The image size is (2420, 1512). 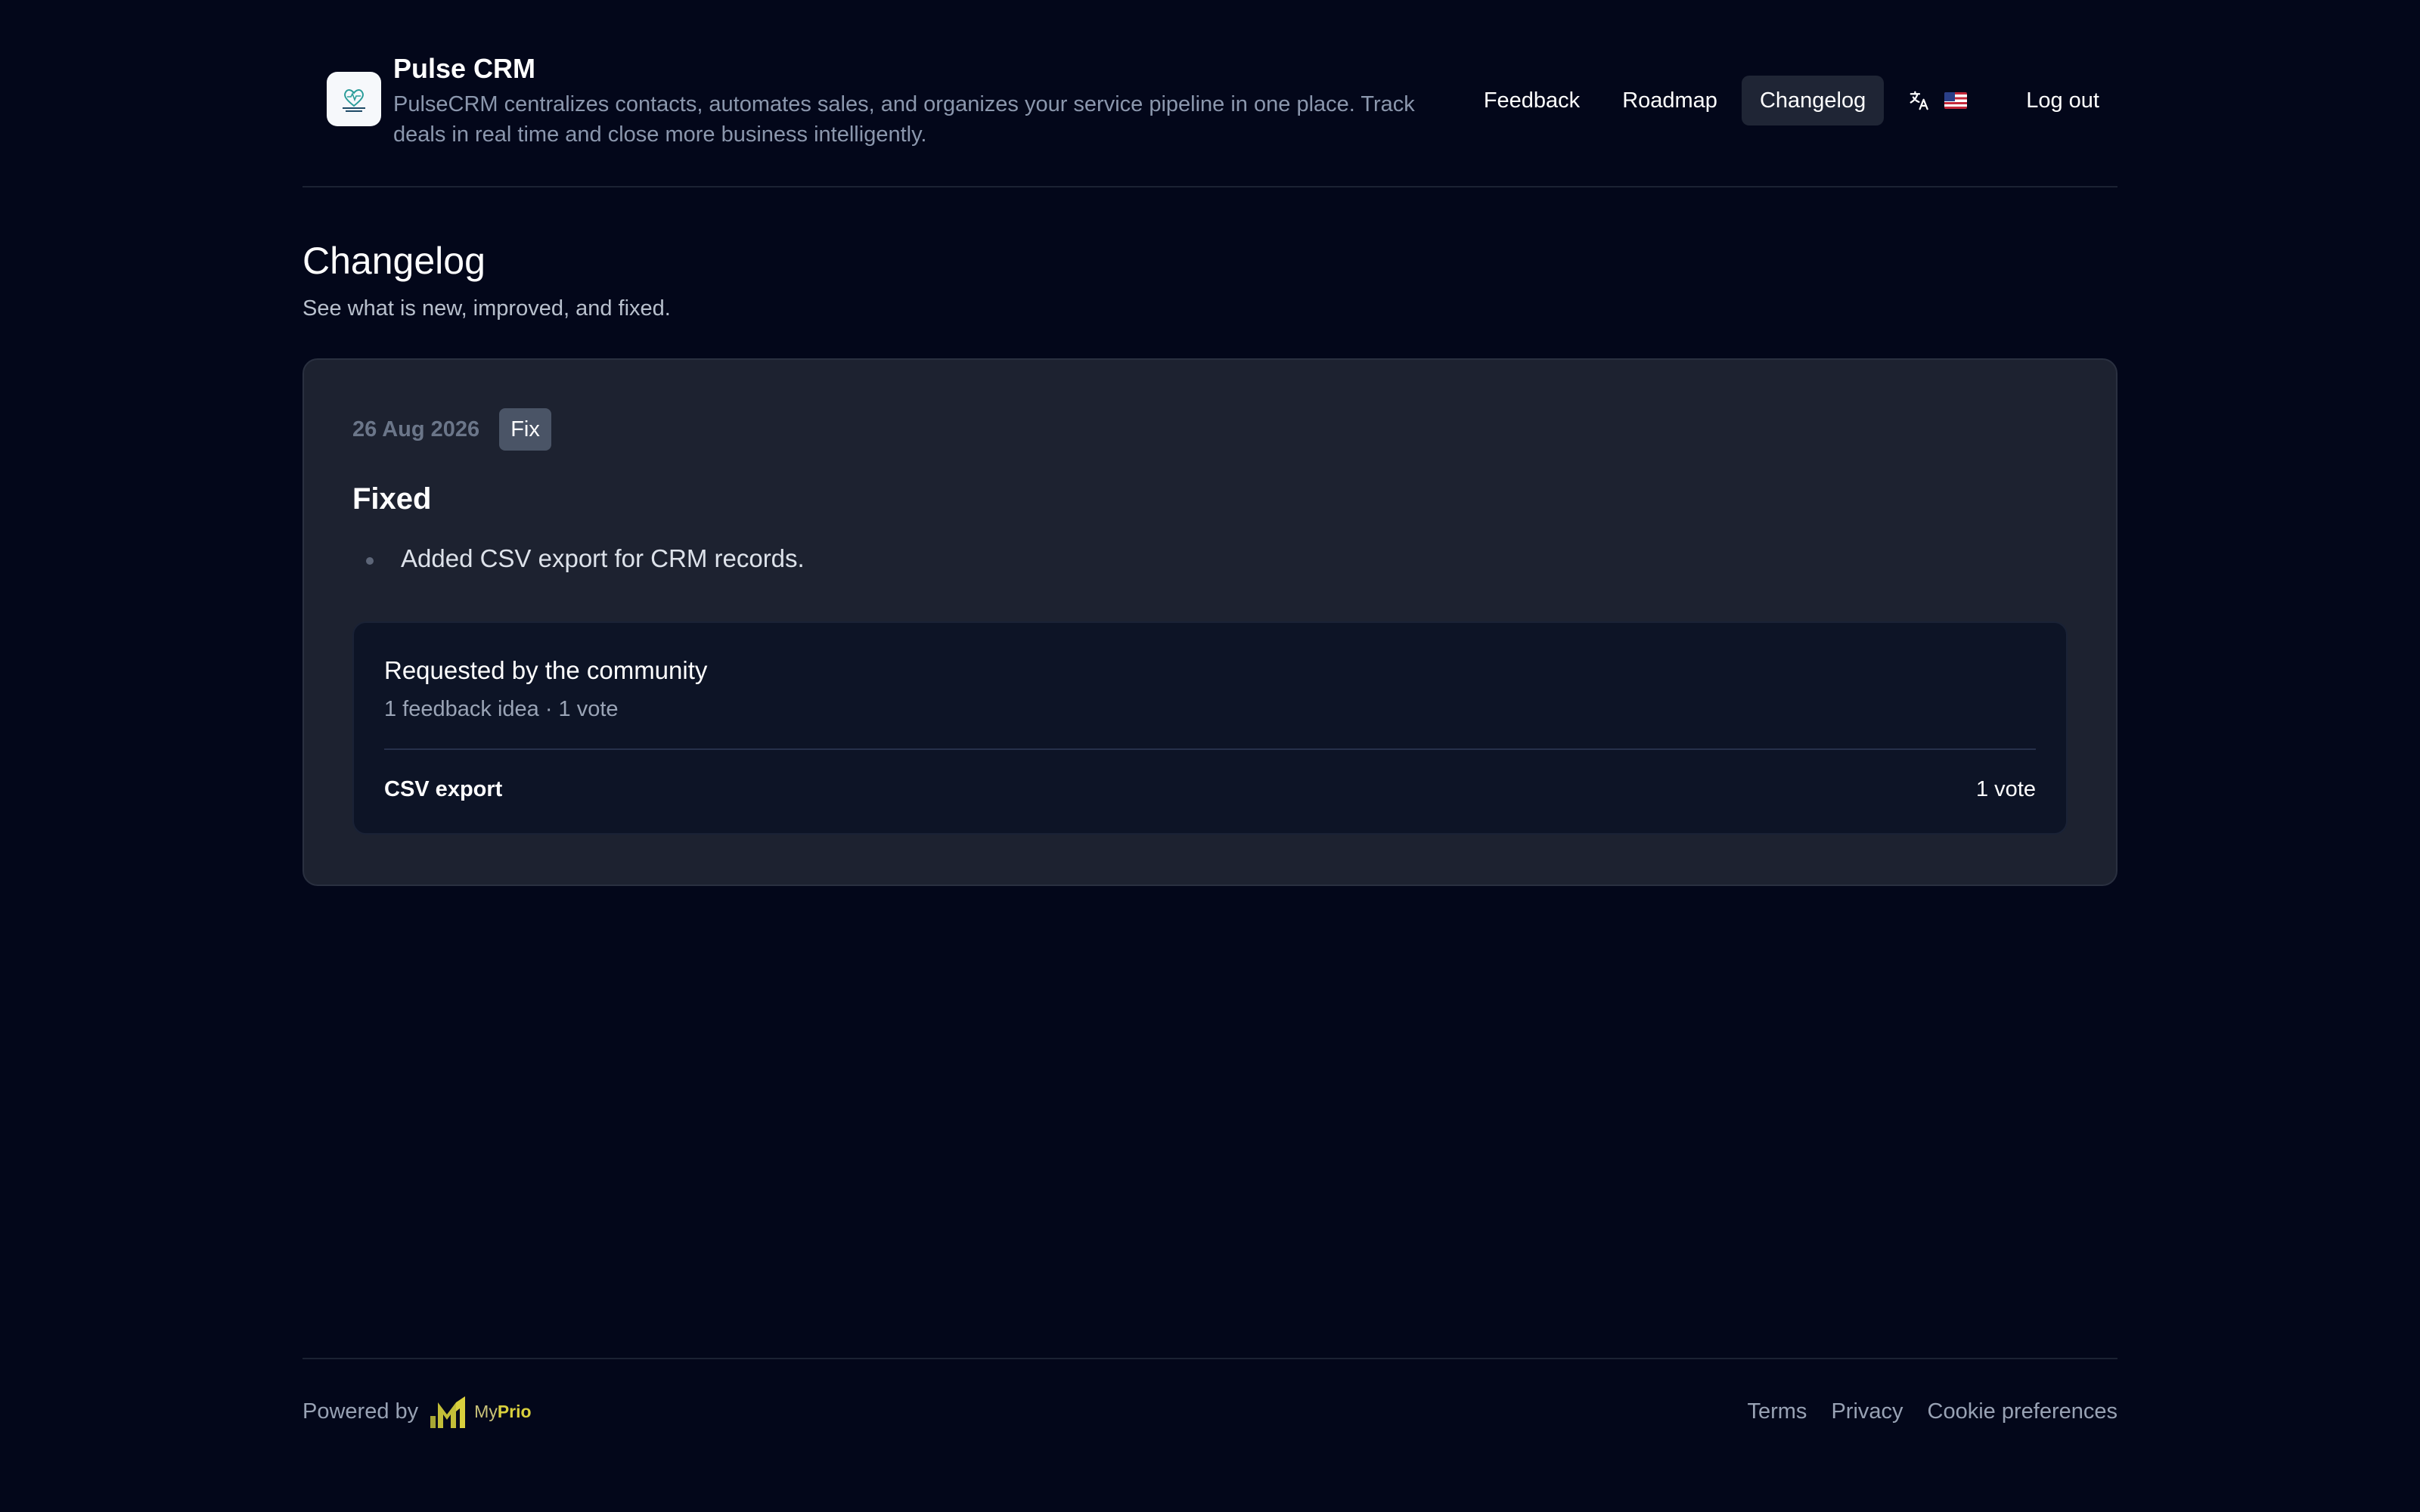 I want to click on heart-pulse-icon, so click(x=354, y=101).